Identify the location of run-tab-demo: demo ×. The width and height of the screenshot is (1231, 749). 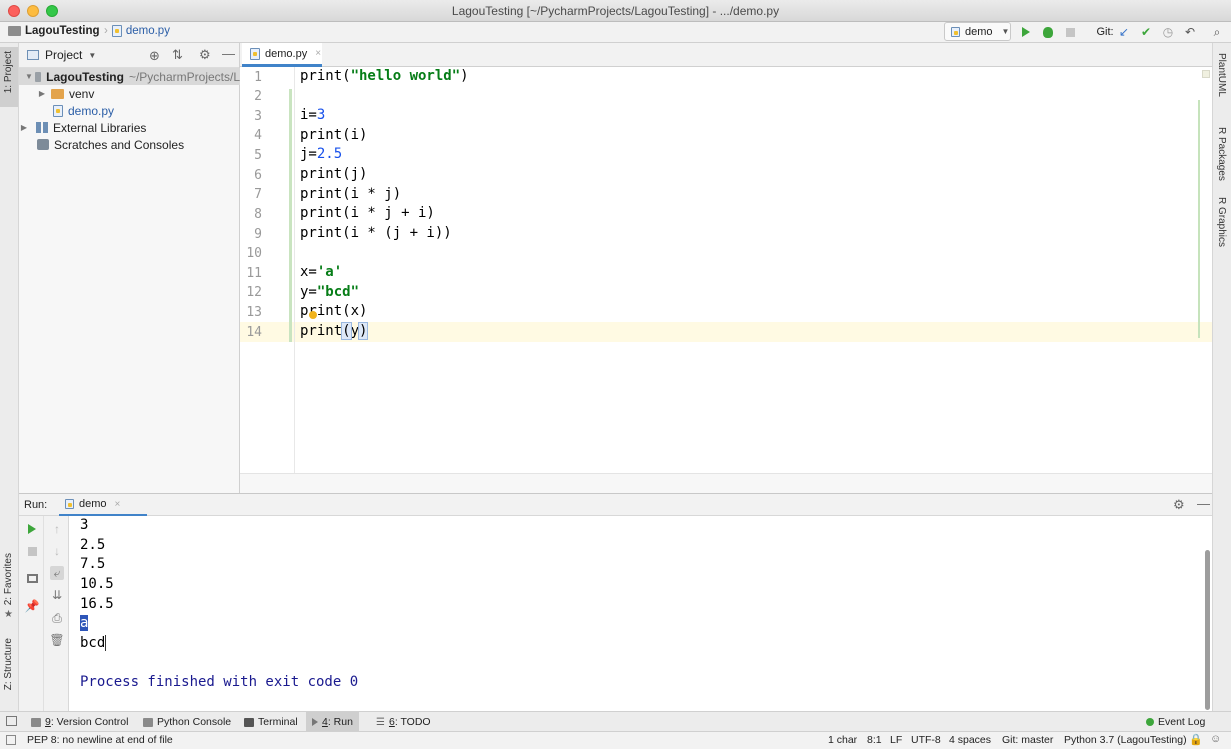
(103, 505).